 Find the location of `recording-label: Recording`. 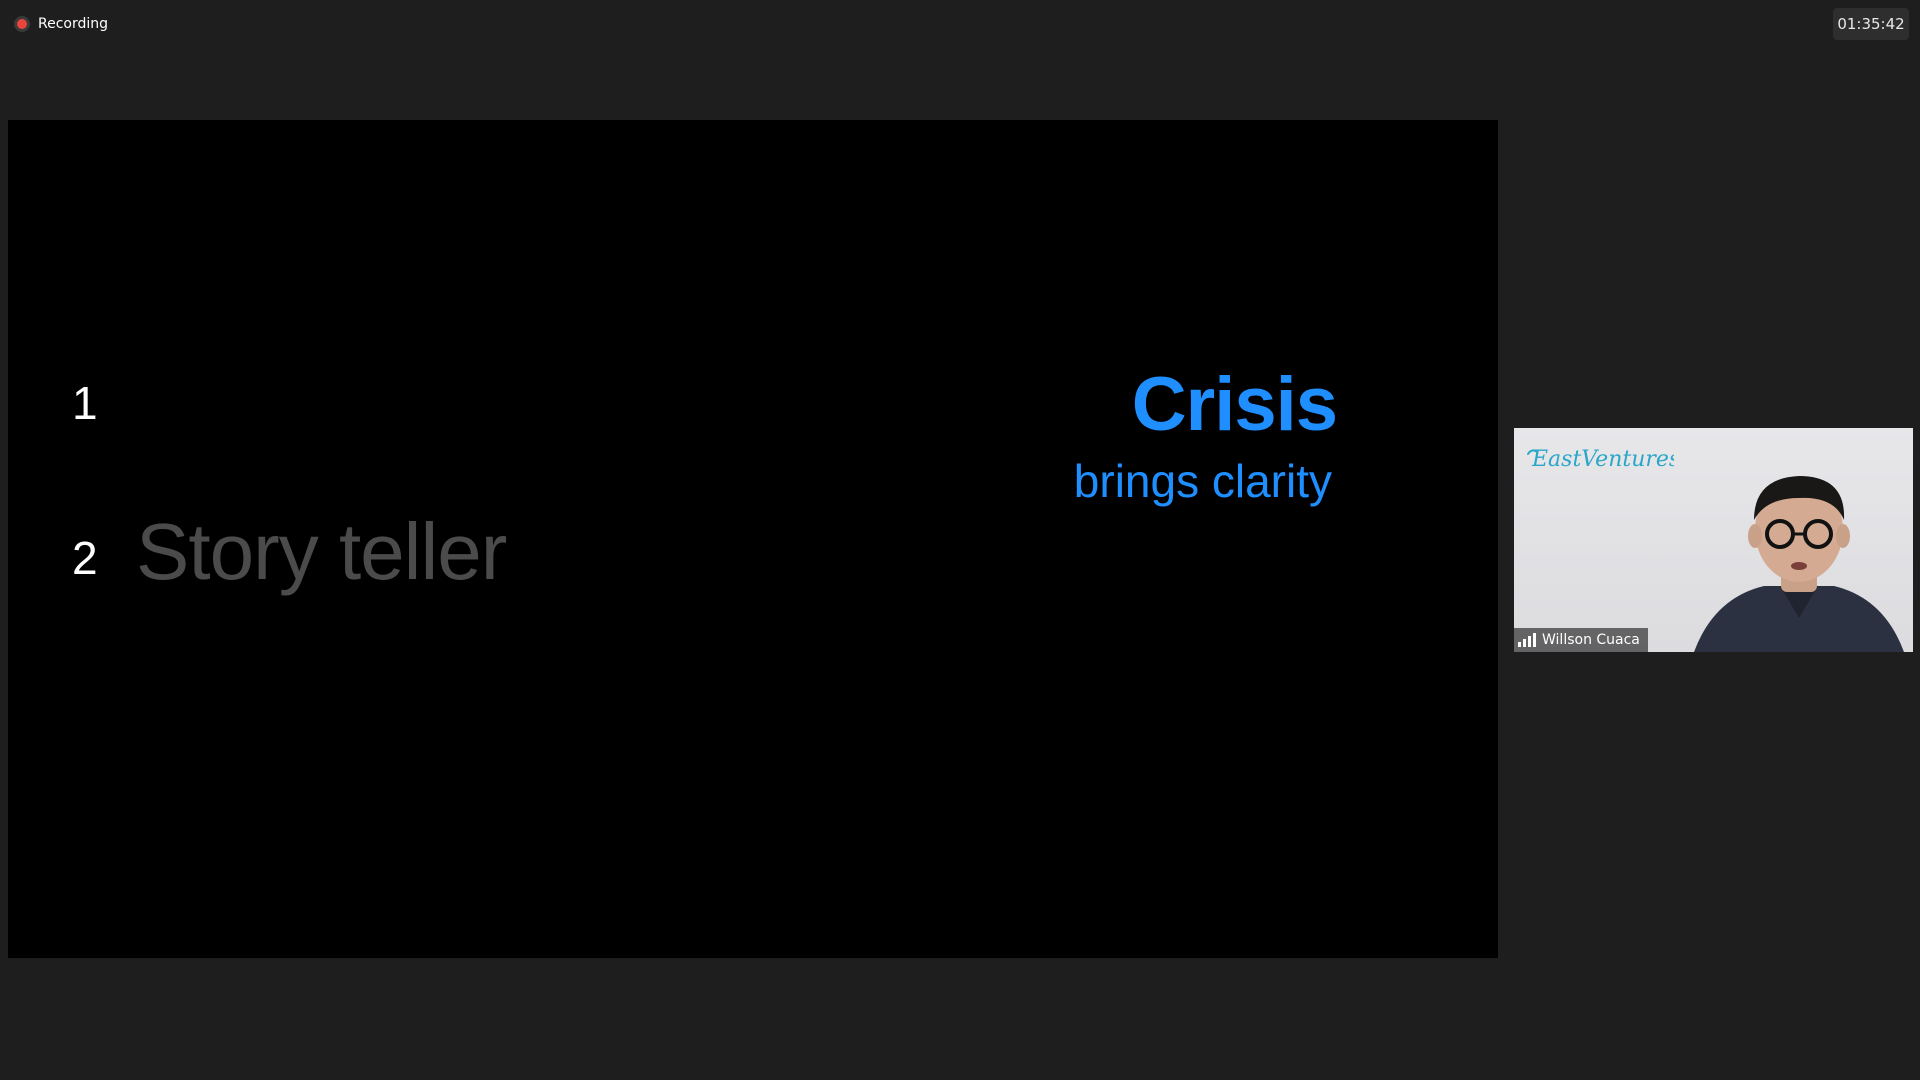

recording-label: Recording is located at coordinates (73, 24).